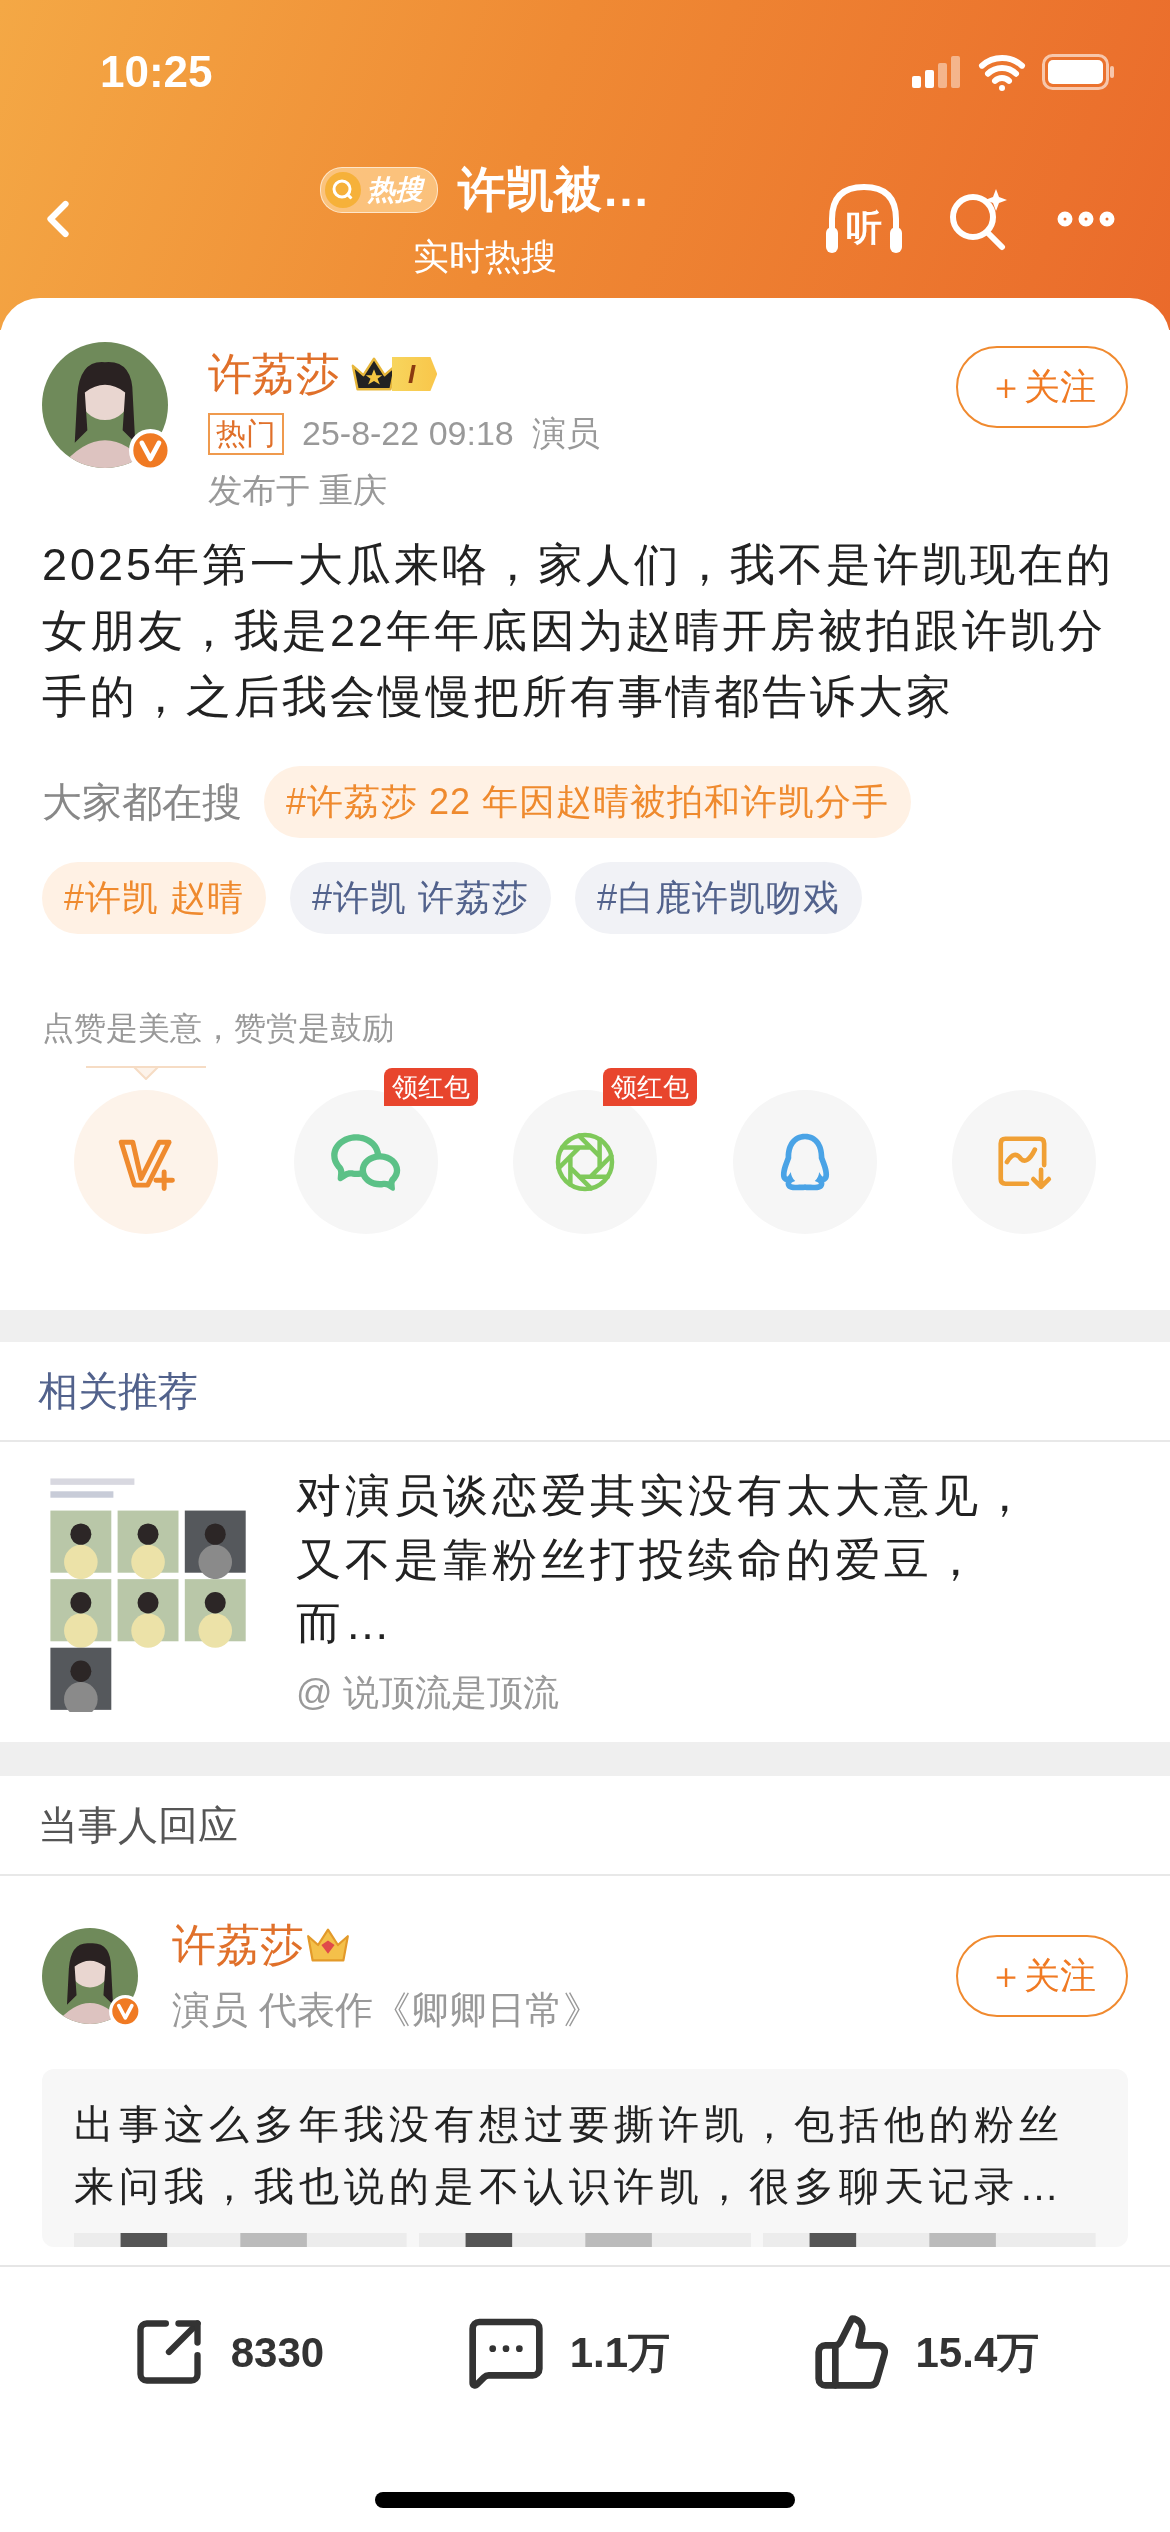 The image size is (1170, 2532). What do you see at coordinates (156, 72) in the screenshot?
I see `status-time: 10:25` at bounding box center [156, 72].